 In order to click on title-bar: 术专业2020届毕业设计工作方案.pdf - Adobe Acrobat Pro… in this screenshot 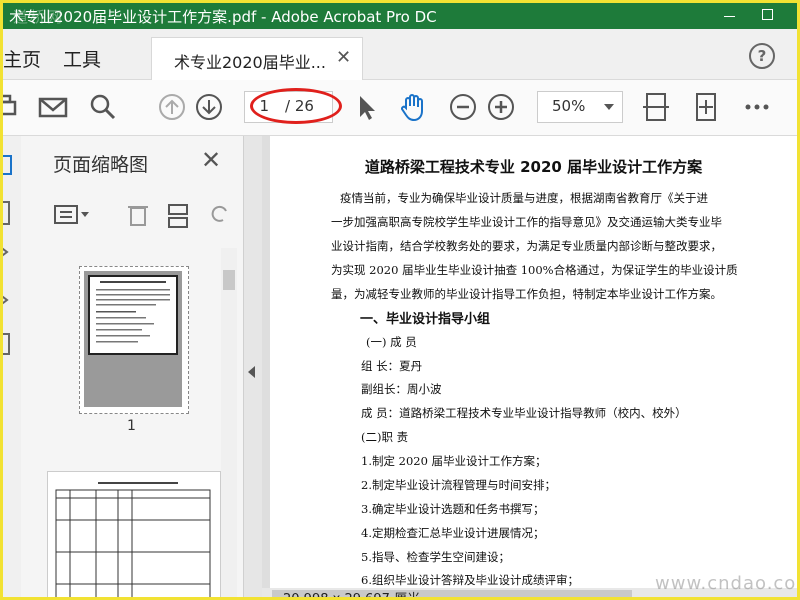, I will do `click(400, 16)`.